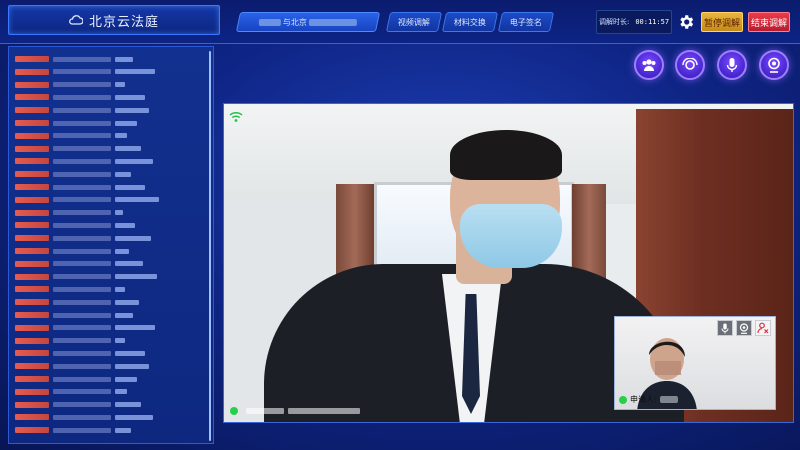  Describe the element at coordinates (686, 22) in the screenshot. I see `gear-icon` at that location.